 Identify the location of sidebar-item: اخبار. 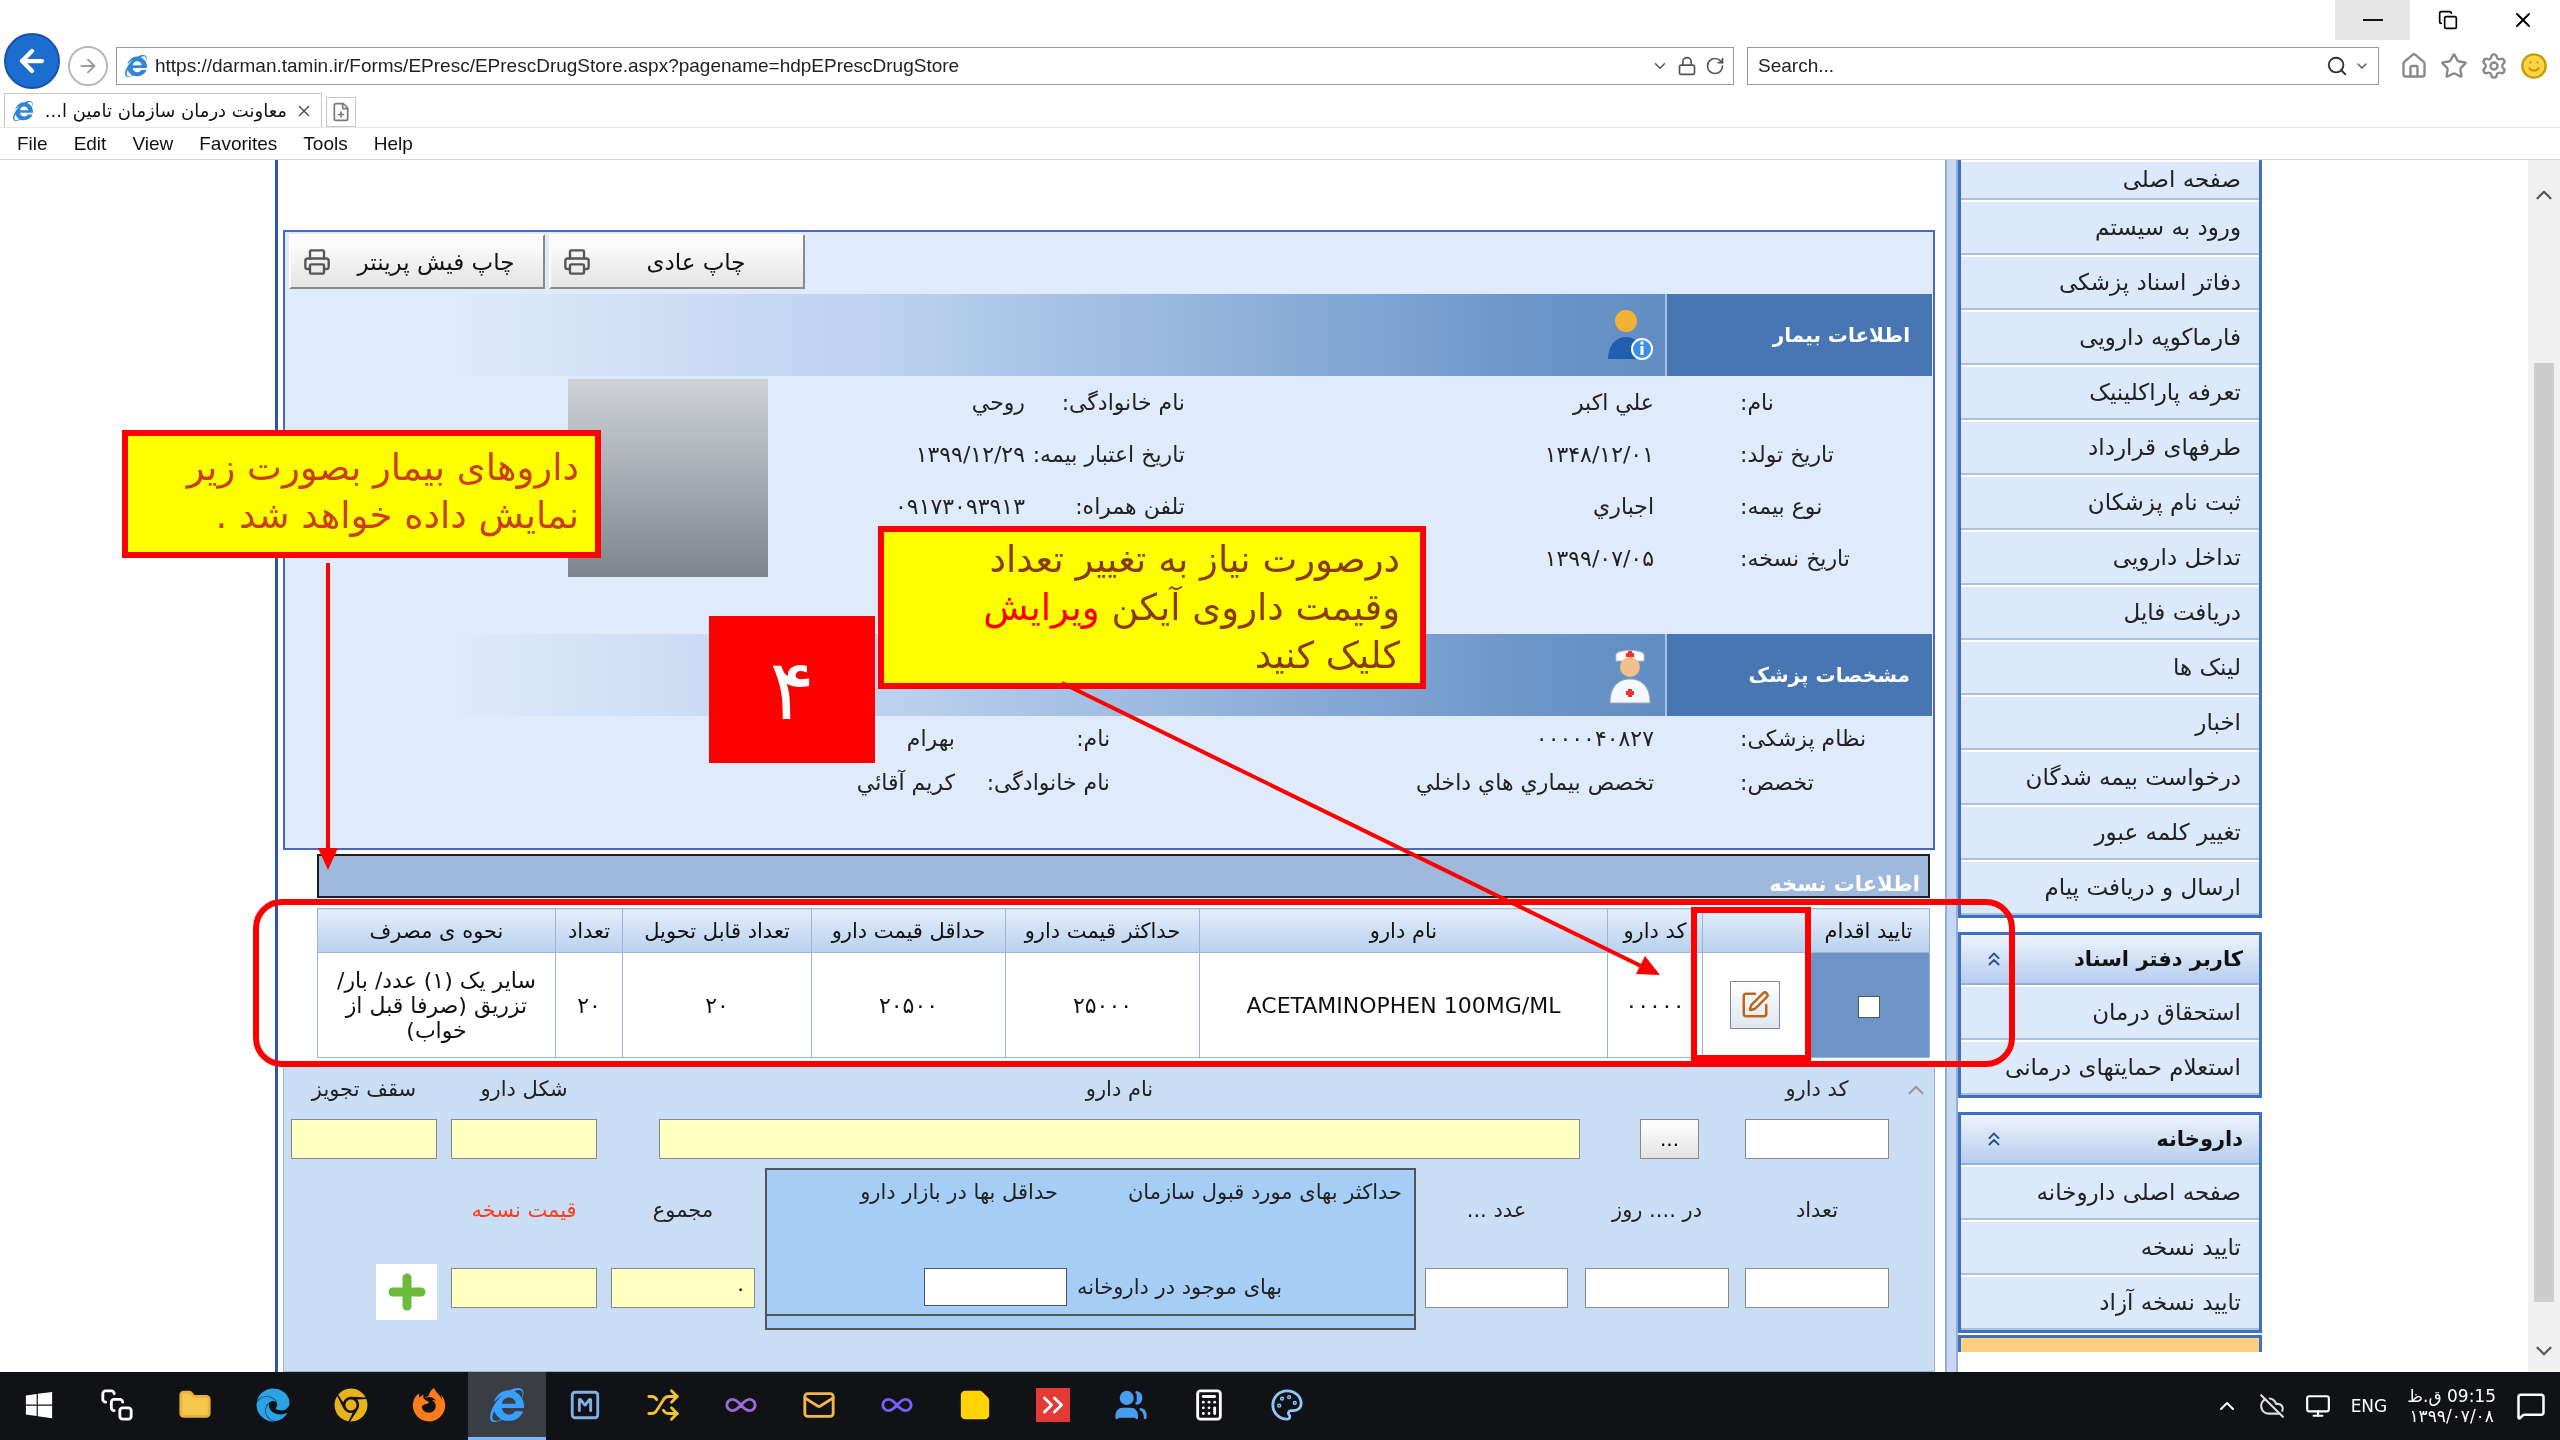
(2110, 722).